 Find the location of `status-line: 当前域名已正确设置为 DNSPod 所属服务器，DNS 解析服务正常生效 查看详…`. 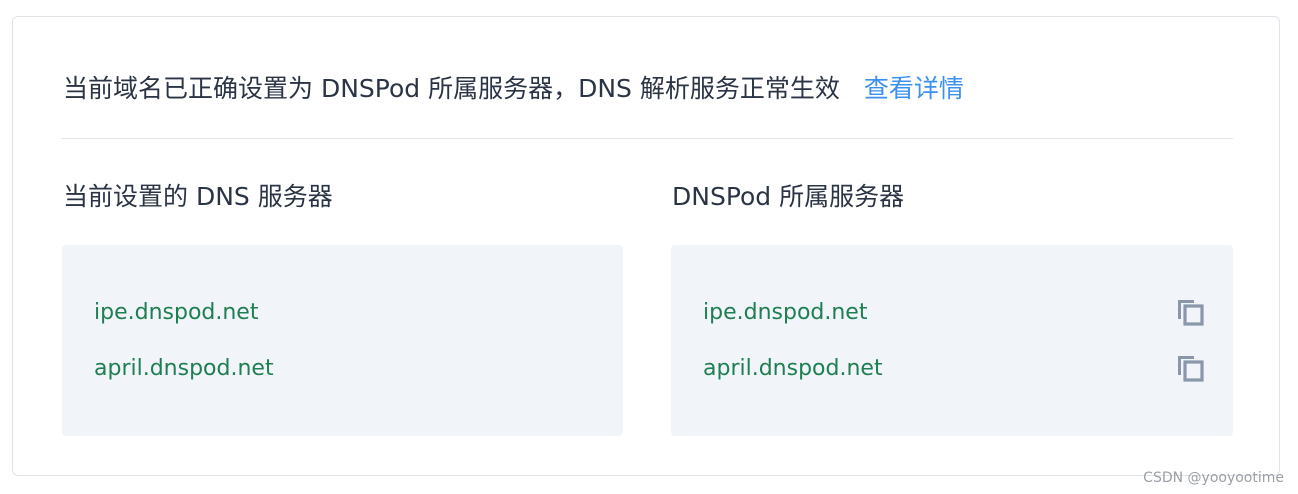

status-line: 当前域名已正确设置为 DNSPod 所属服务器，DNS 解析服务正常生效 查看详… is located at coordinates (513, 87).